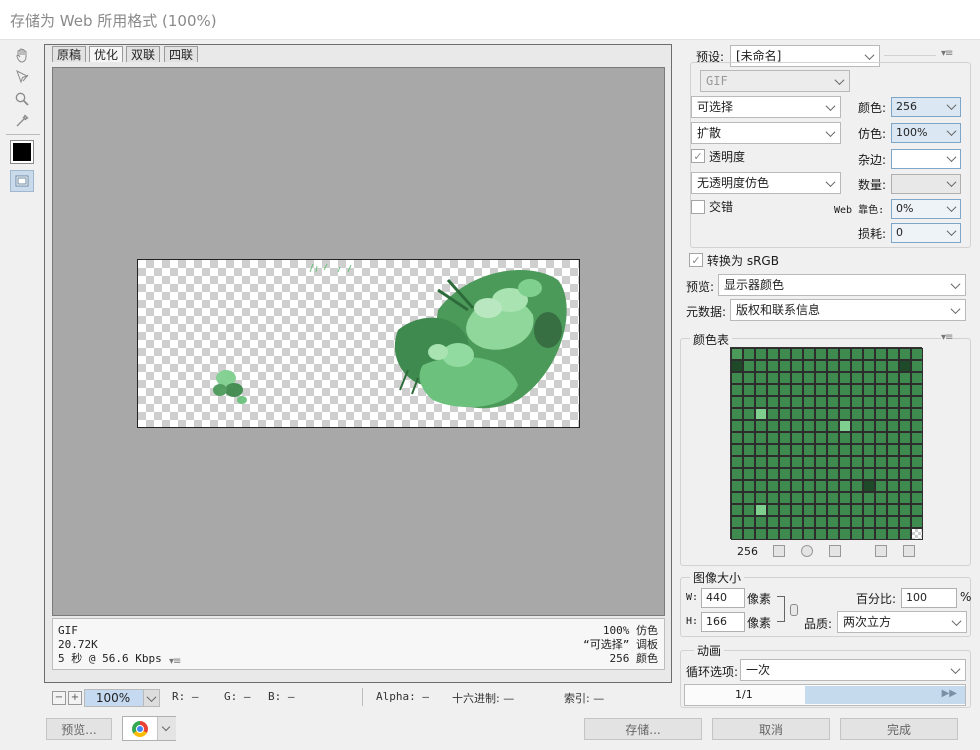 This screenshot has height=750, width=980. What do you see at coordinates (106, 54) in the screenshot?
I see `tab-optimized: 优化` at bounding box center [106, 54].